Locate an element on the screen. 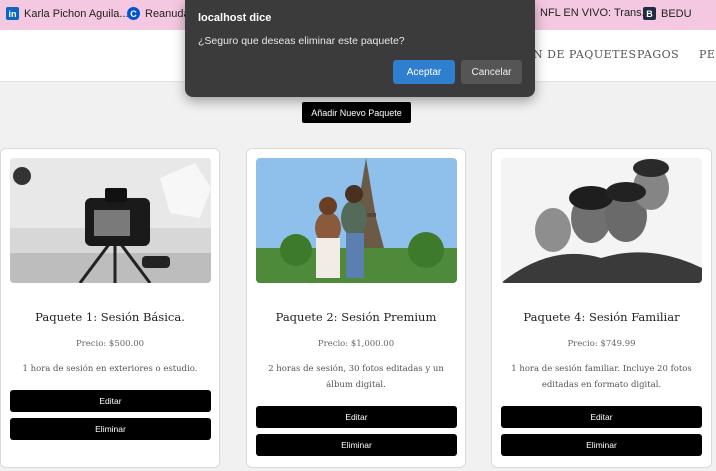 This screenshot has height=471, width=716. package-price: Precio: $749.99 is located at coordinates (601, 344).